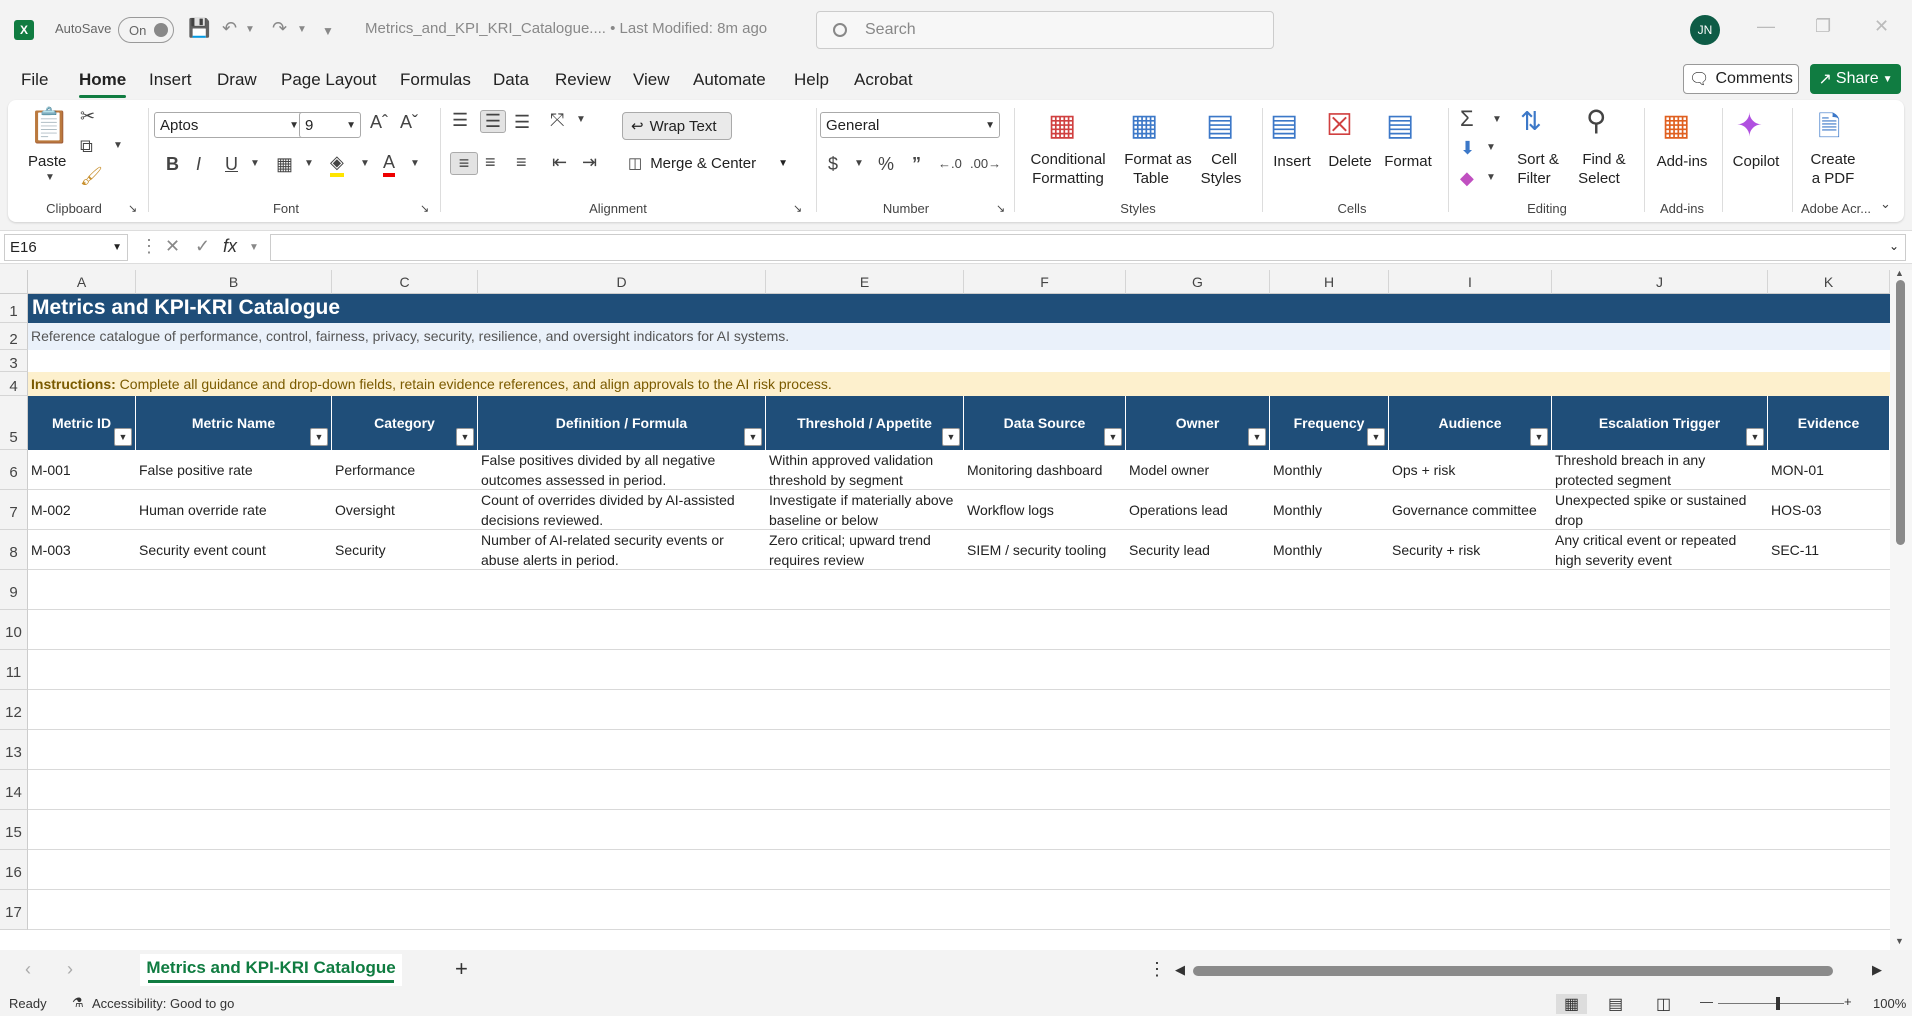 This screenshot has height=1016, width=1912. I want to click on decrease-font-icon: Aˇ, so click(409, 122).